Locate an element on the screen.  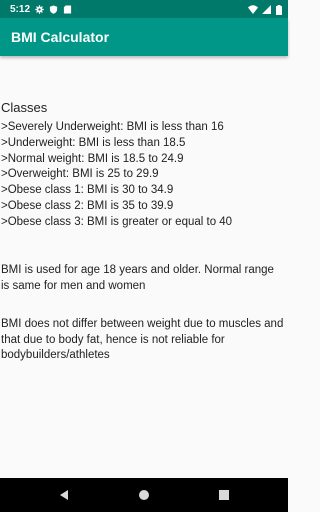
navigation-bar is located at coordinates (144, 495).